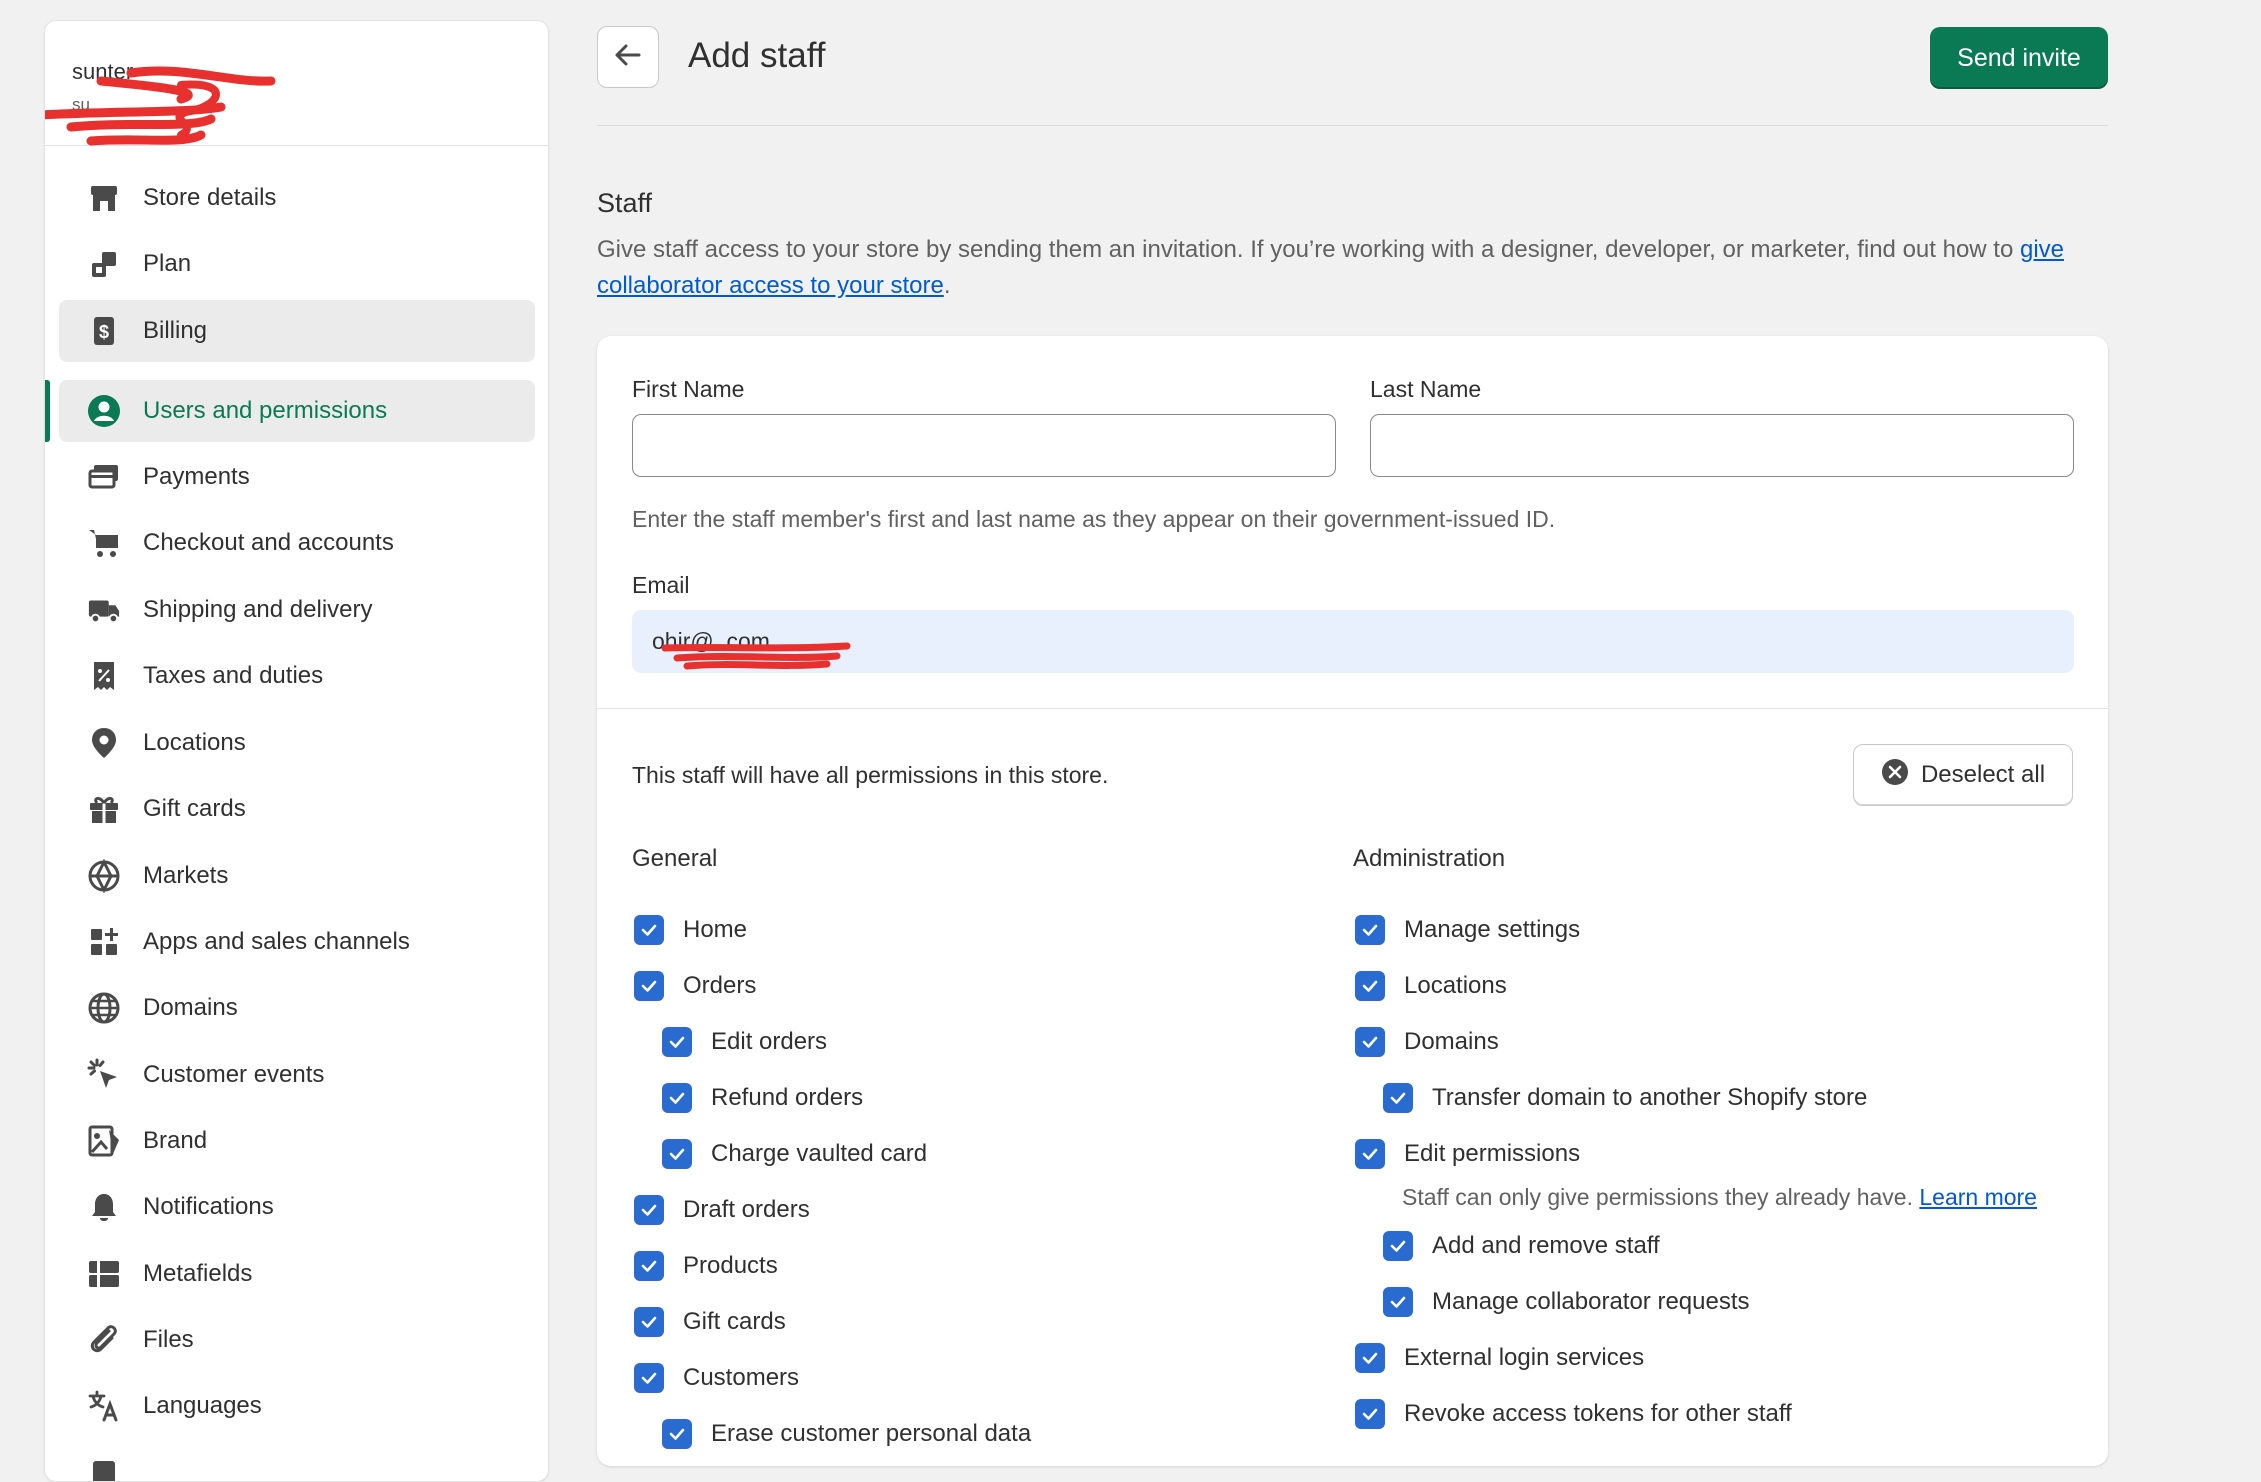  What do you see at coordinates (104, 477) in the screenshot?
I see `payments-icon` at bounding box center [104, 477].